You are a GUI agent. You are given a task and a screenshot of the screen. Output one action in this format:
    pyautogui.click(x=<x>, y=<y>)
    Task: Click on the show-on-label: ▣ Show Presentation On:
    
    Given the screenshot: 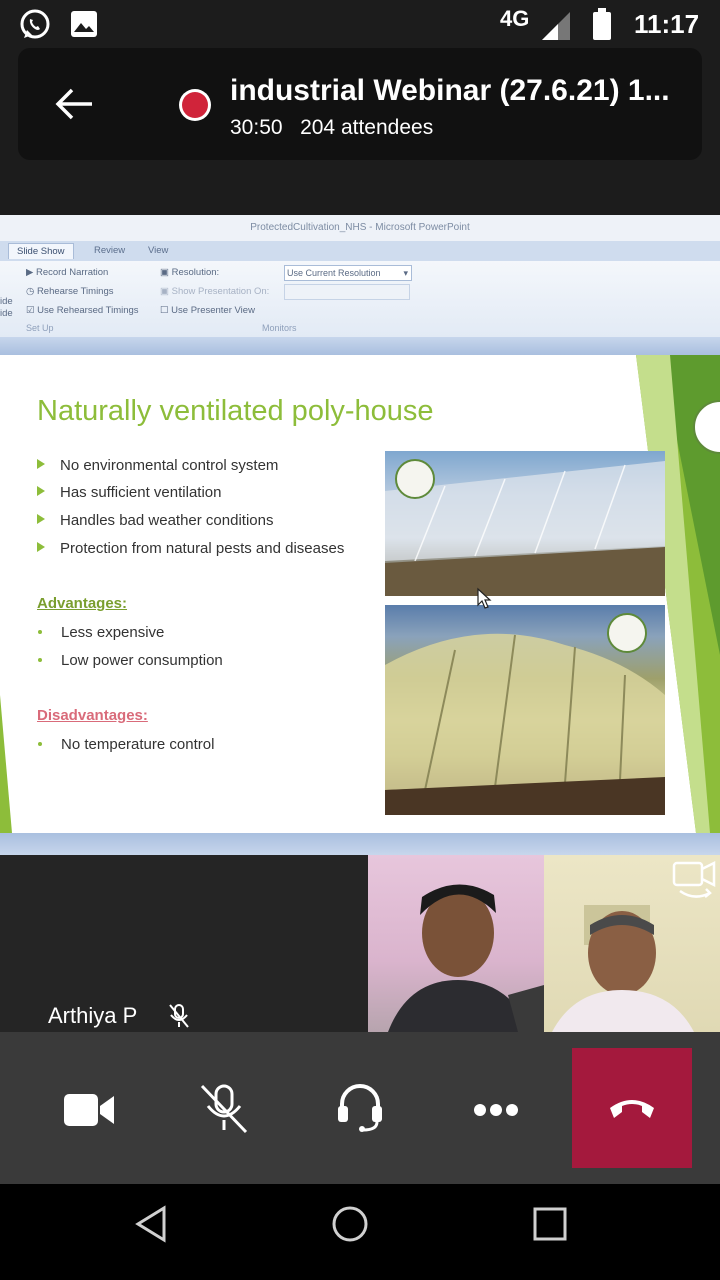 What is the action you would take?
    pyautogui.click(x=215, y=291)
    